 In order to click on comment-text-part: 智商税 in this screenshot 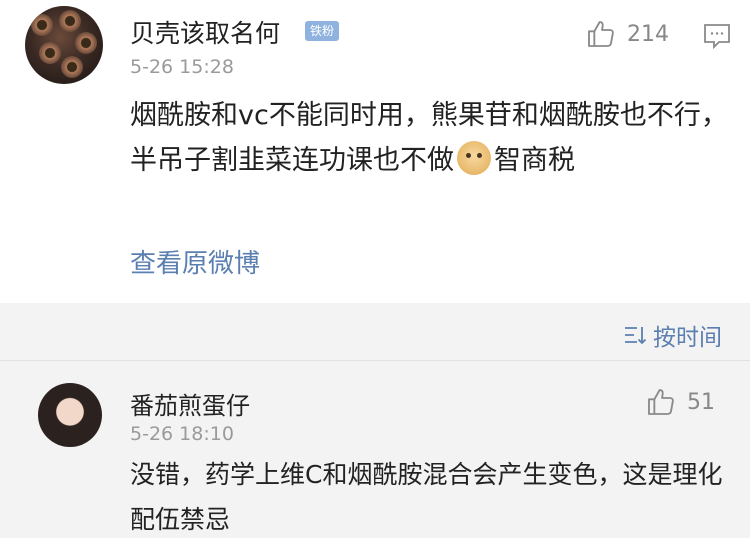, I will do `click(534, 160)`.